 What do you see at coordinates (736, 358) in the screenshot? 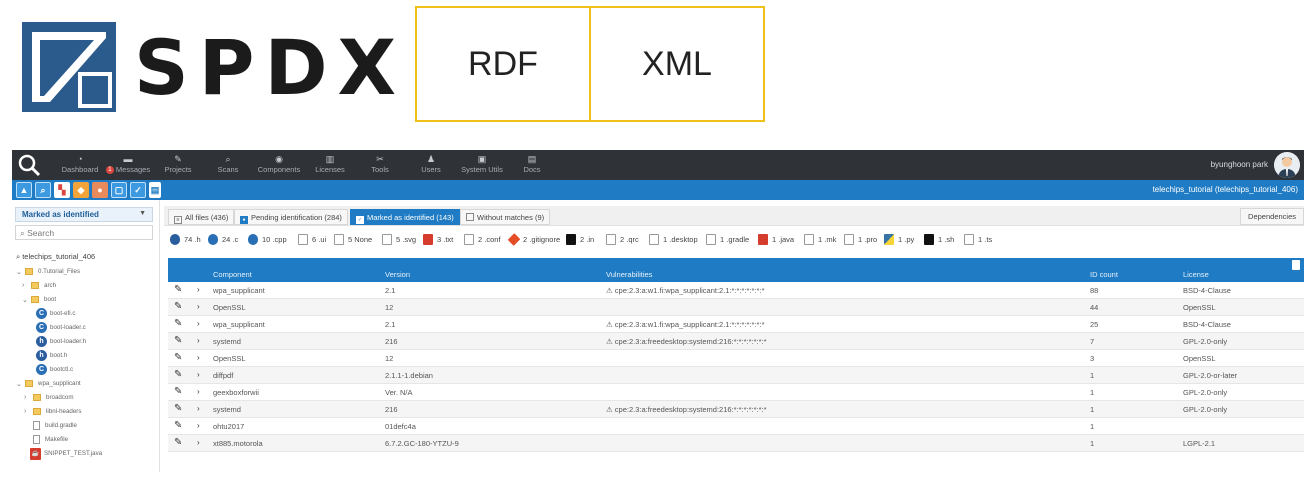
I see `table-row: ✎ › OpenSSL 12 3 OpenSSL` at bounding box center [736, 358].